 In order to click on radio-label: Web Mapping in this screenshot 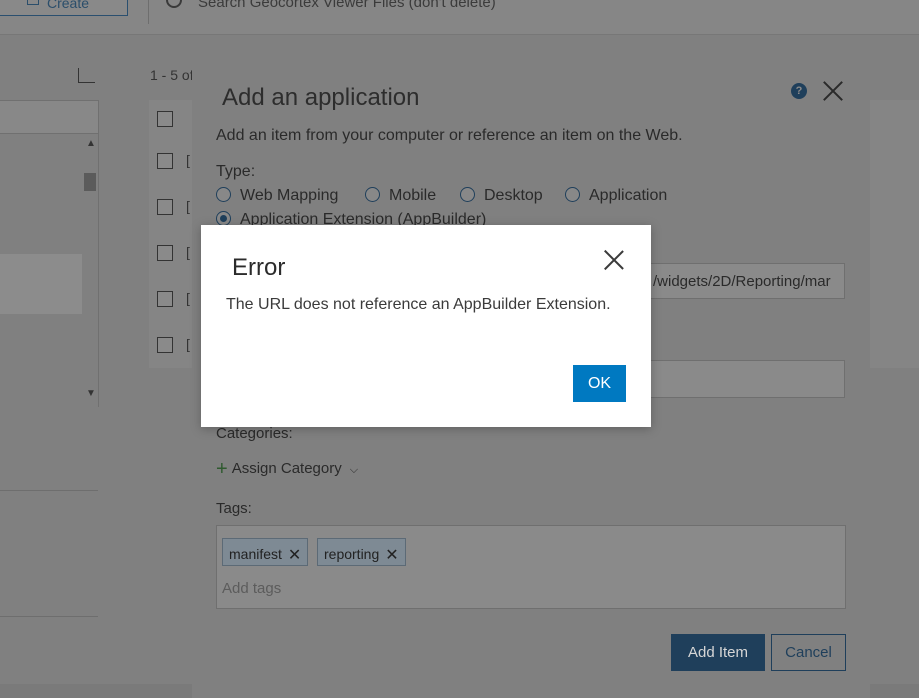, I will do `click(289, 195)`.